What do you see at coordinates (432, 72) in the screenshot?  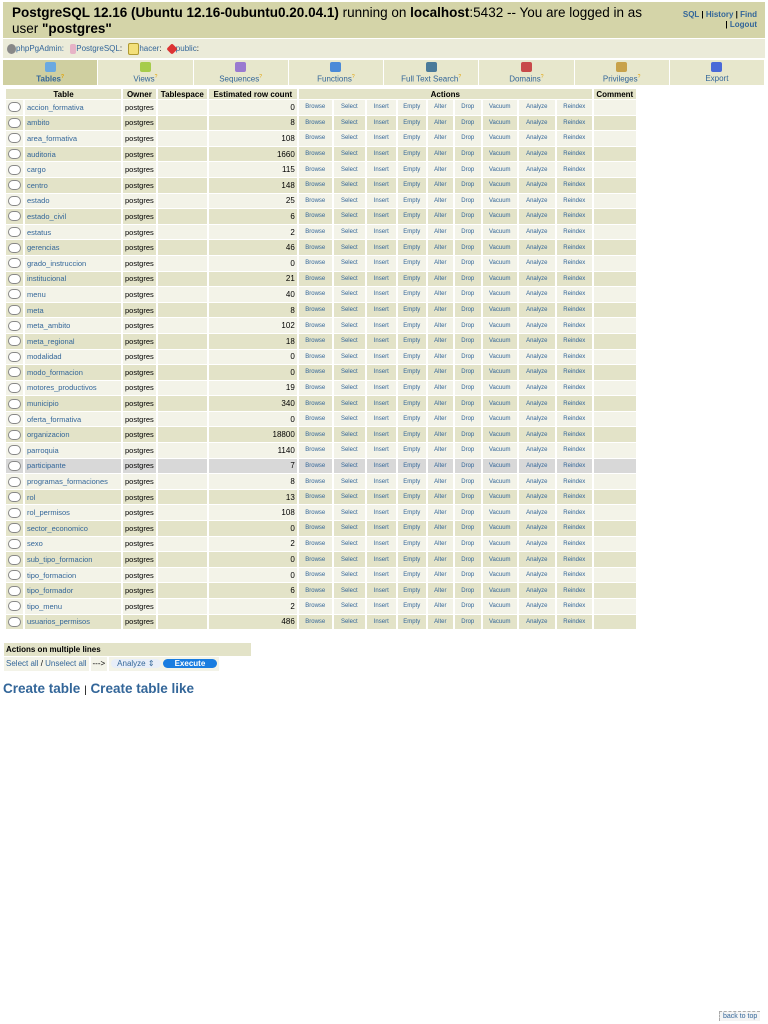 I see `tab-full-text-search: Full Text Search?` at bounding box center [432, 72].